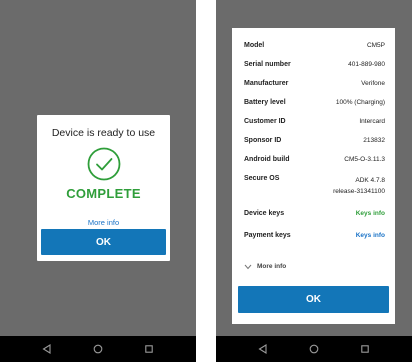 Image resolution: width=412 pixels, height=362 pixels. I want to click on row-value: CM5P, so click(375, 45).